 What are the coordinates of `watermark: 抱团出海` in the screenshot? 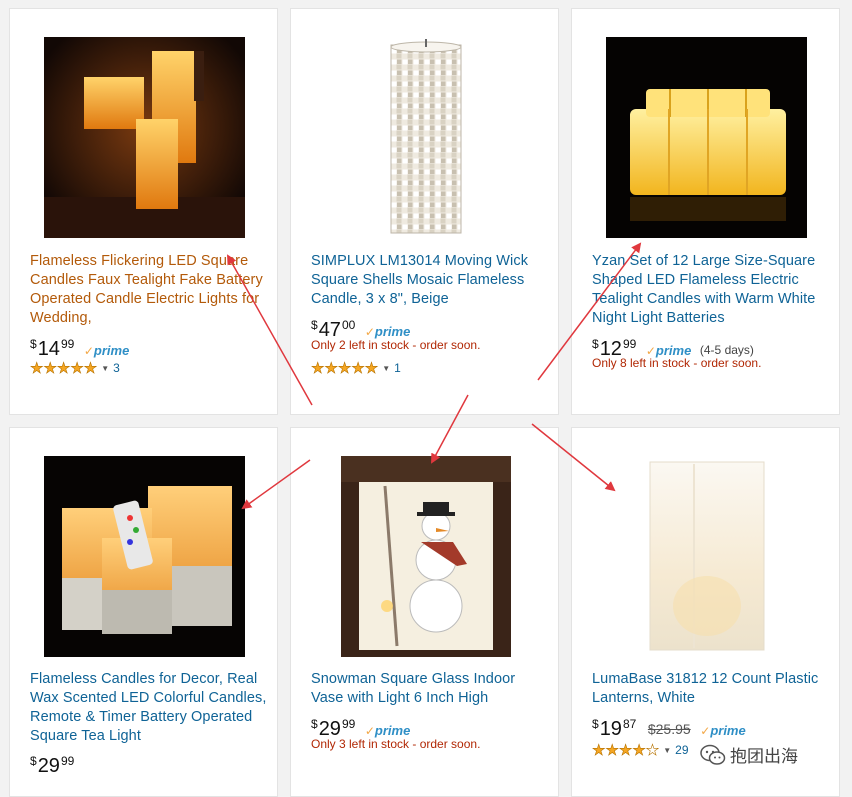 It's located at (749, 757).